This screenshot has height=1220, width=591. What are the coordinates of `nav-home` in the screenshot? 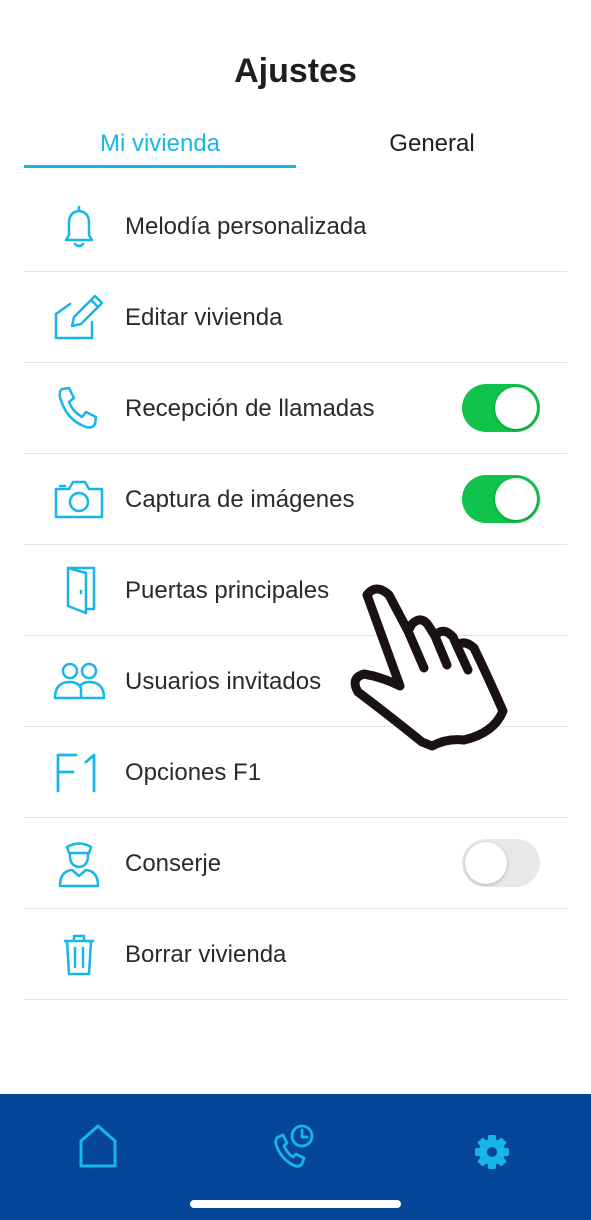 It's located at (98, 1144).